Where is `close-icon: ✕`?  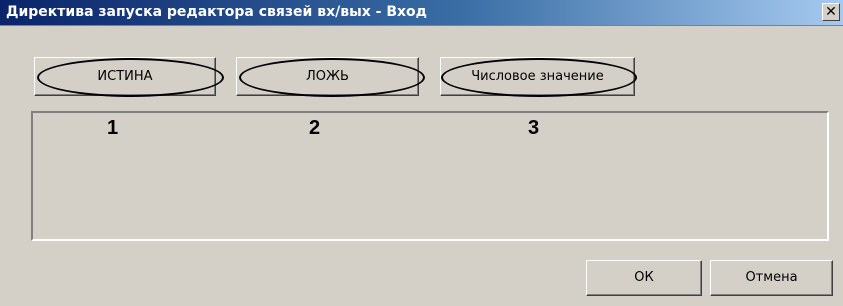 close-icon: ✕ is located at coordinates (831, 12).